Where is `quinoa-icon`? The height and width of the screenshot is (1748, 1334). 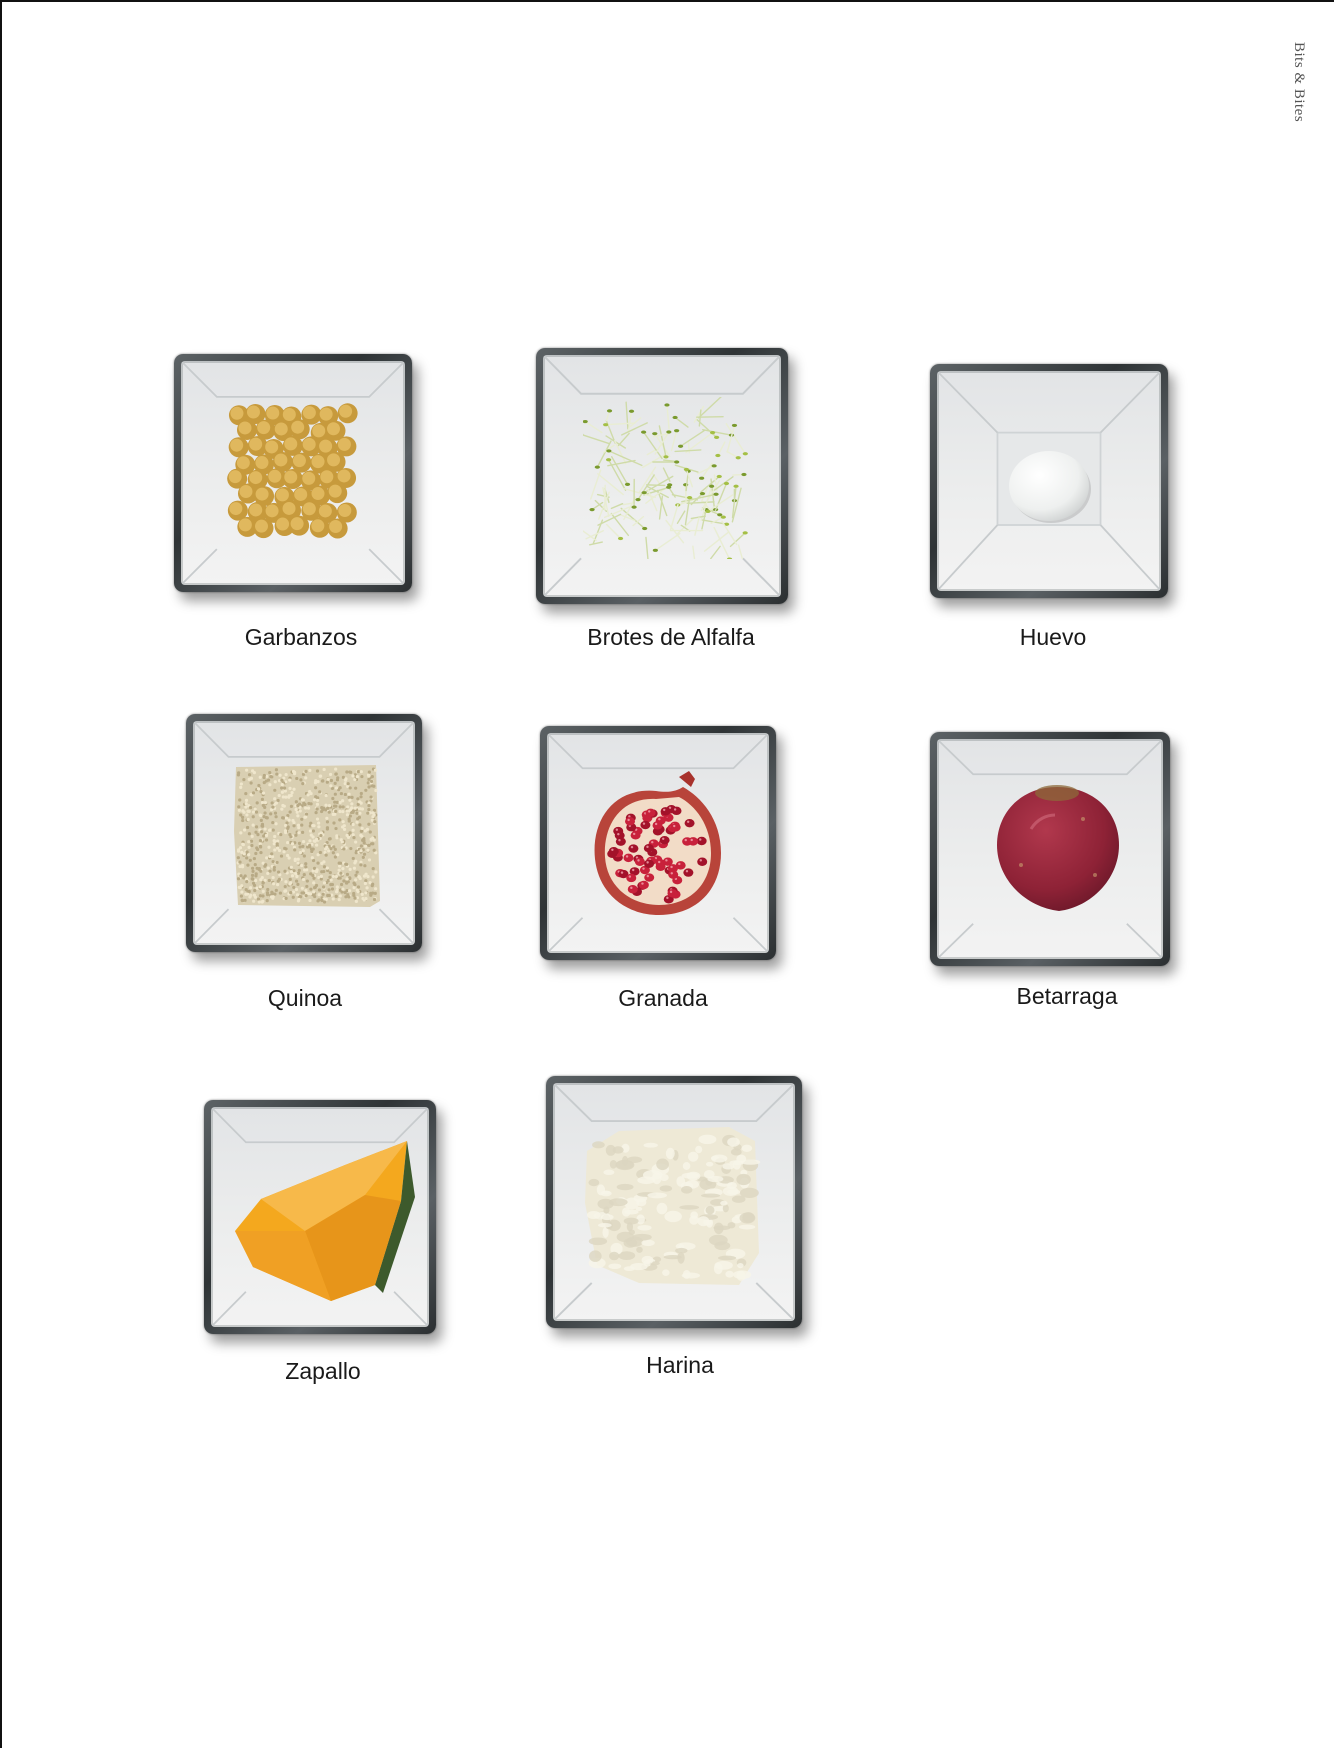
quinoa-icon is located at coordinates (306, 836).